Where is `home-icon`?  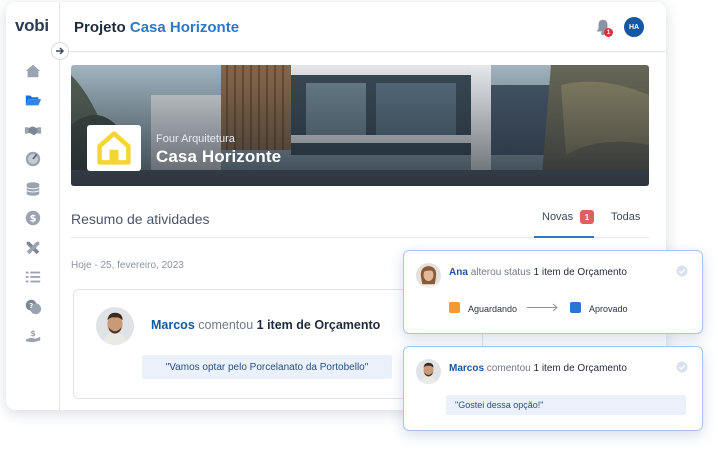 home-icon is located at coordinates (33, 71).